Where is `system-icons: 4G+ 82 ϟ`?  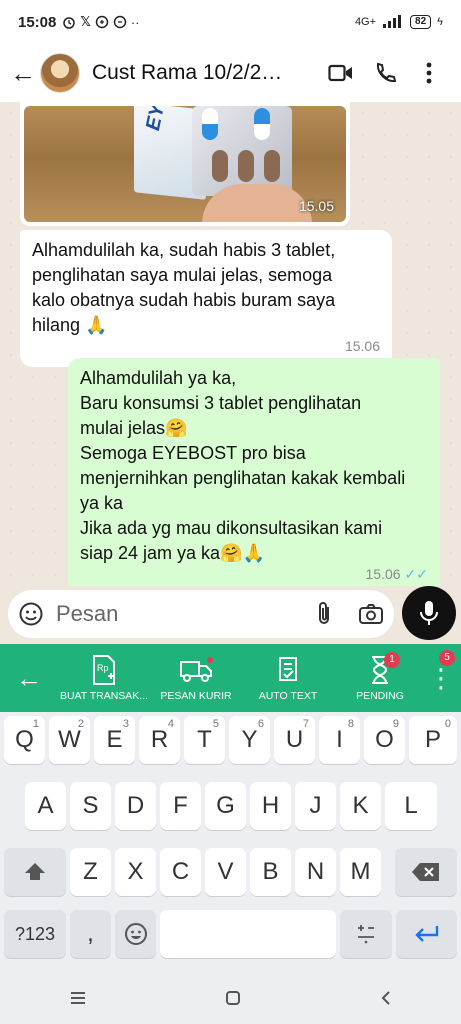 system-icons: 4G+ 82 ϟ is located at coordinates (399, 22).